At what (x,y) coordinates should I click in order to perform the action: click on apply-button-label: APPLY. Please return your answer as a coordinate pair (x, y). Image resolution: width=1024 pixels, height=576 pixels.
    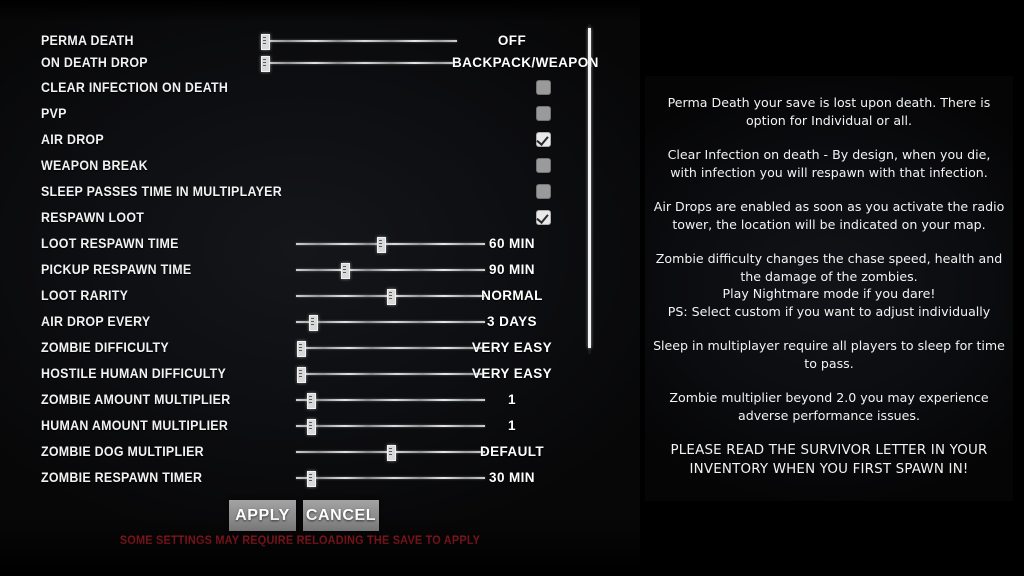
    Looking at the image, I should click on (262, 515).